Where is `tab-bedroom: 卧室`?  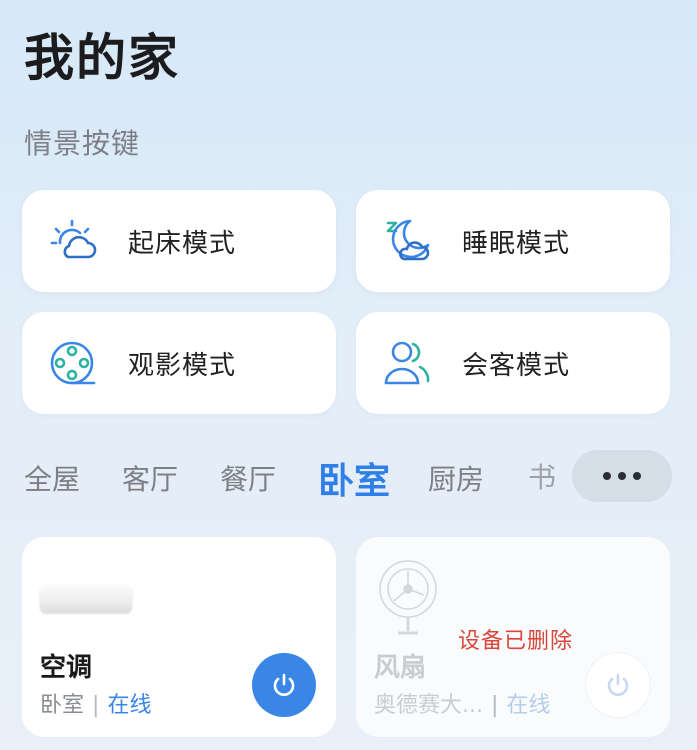
tab-bedroom: 卧室 is located at coordinates (354, 478).